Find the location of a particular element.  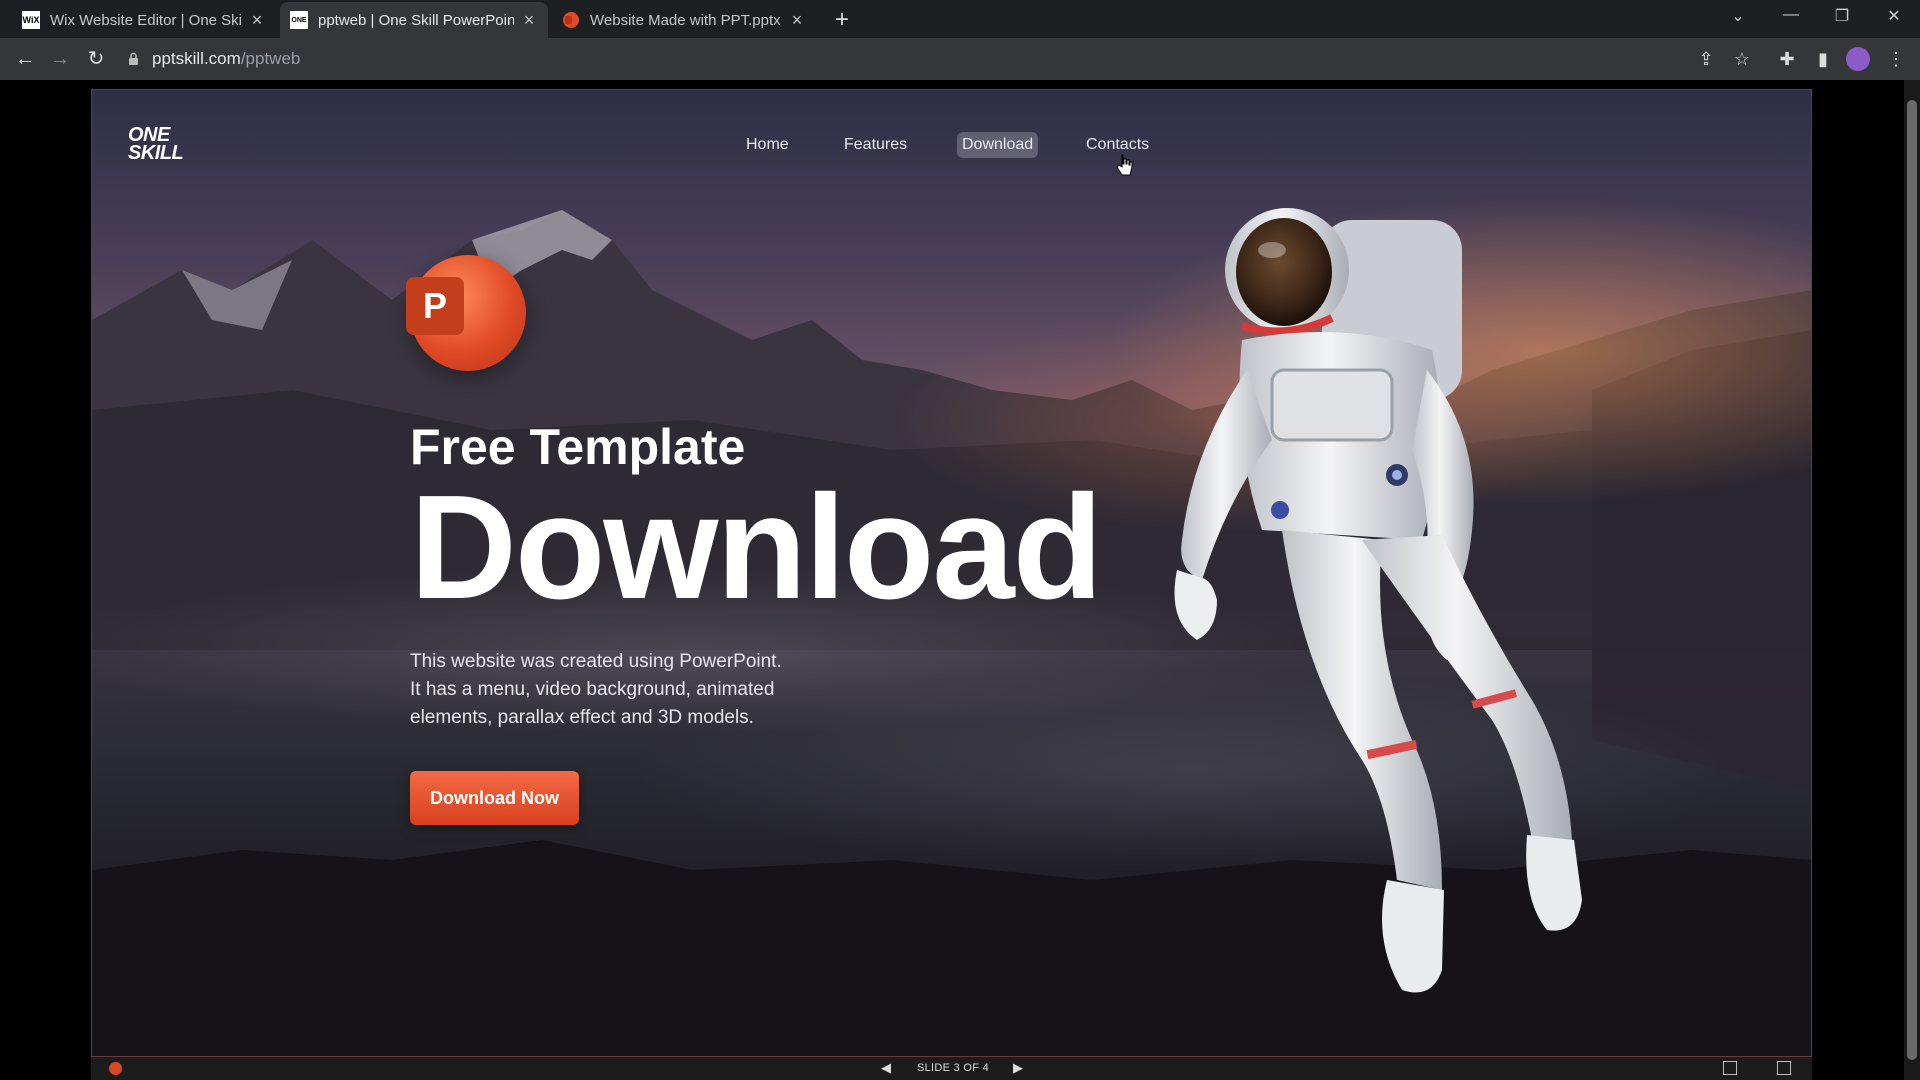

wix-favicon-icon: WiX is located at coordinates (31, 20).